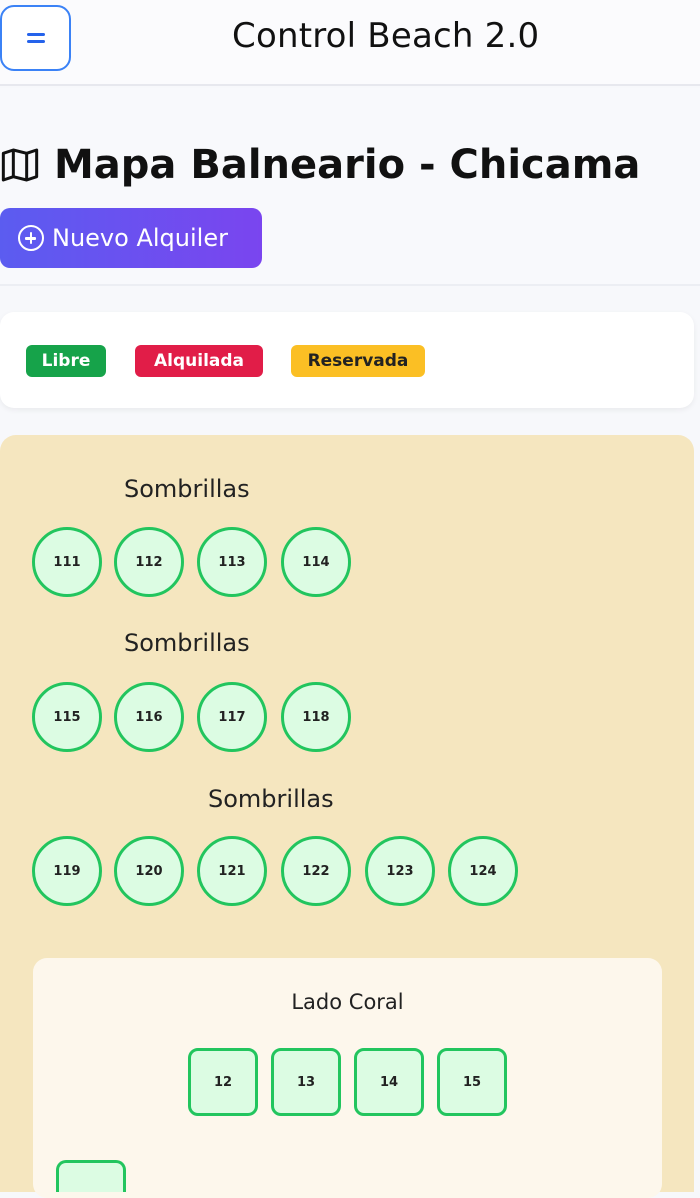  Describe the element at coordinates (199, 361) in the screenshot. I see `legend-badge-alquilada: Alquilada` at that location.